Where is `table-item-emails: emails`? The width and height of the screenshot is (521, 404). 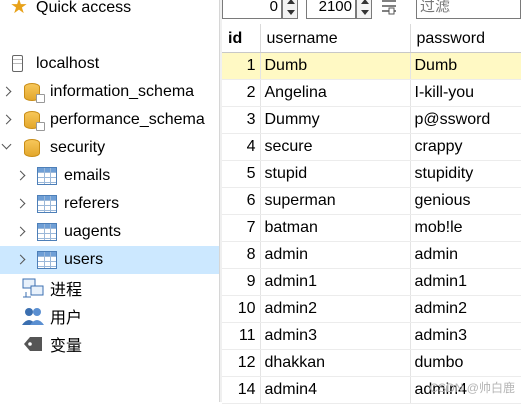
table-item-emails: emails is located at coordinates (109, 176).